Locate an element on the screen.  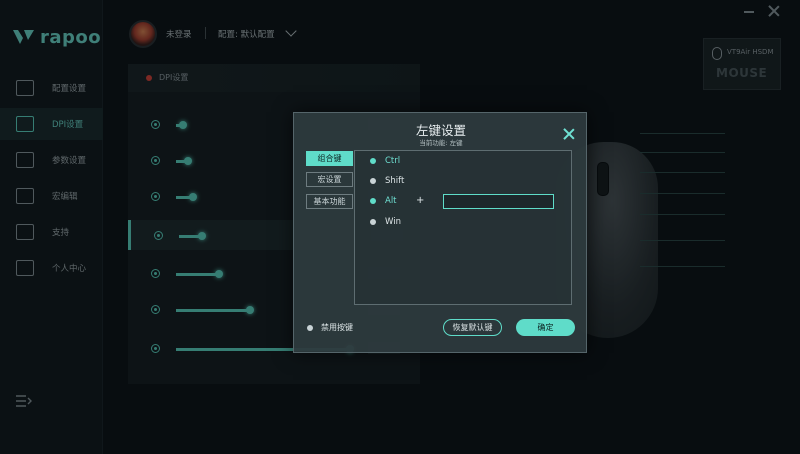
tab-combo-keys: 组合键 is located at coordinates (329, 158).